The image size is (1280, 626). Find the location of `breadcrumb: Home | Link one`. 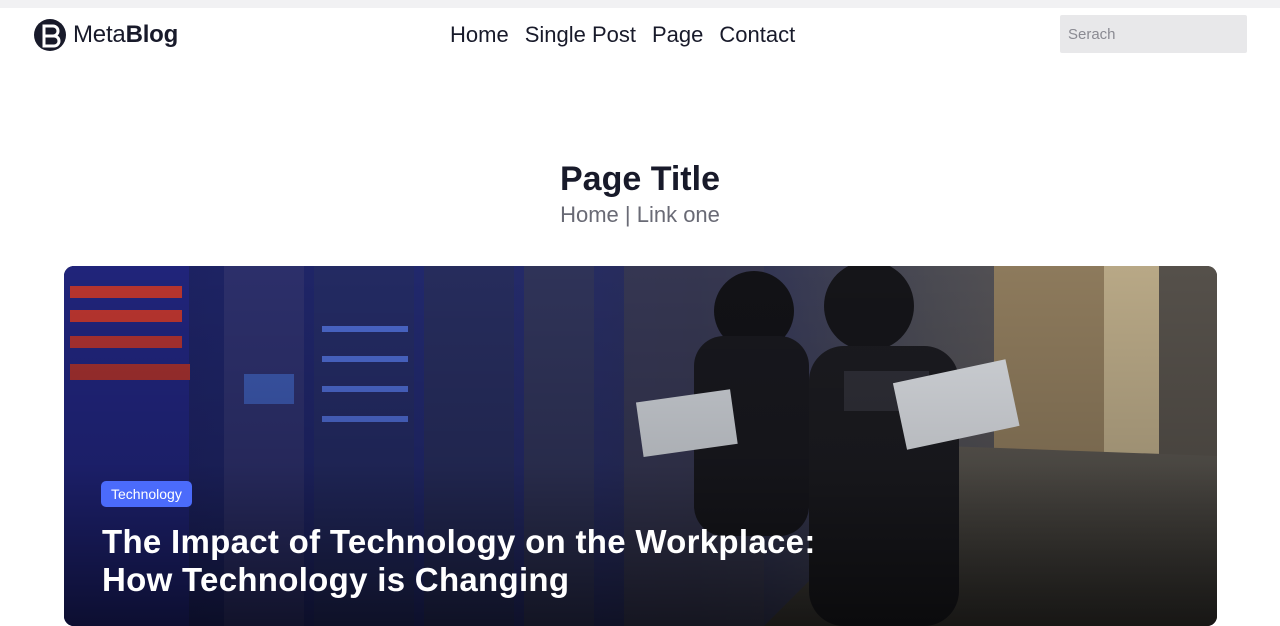

breadcrumb: Home | Link one is located at coordinates (640, 215).